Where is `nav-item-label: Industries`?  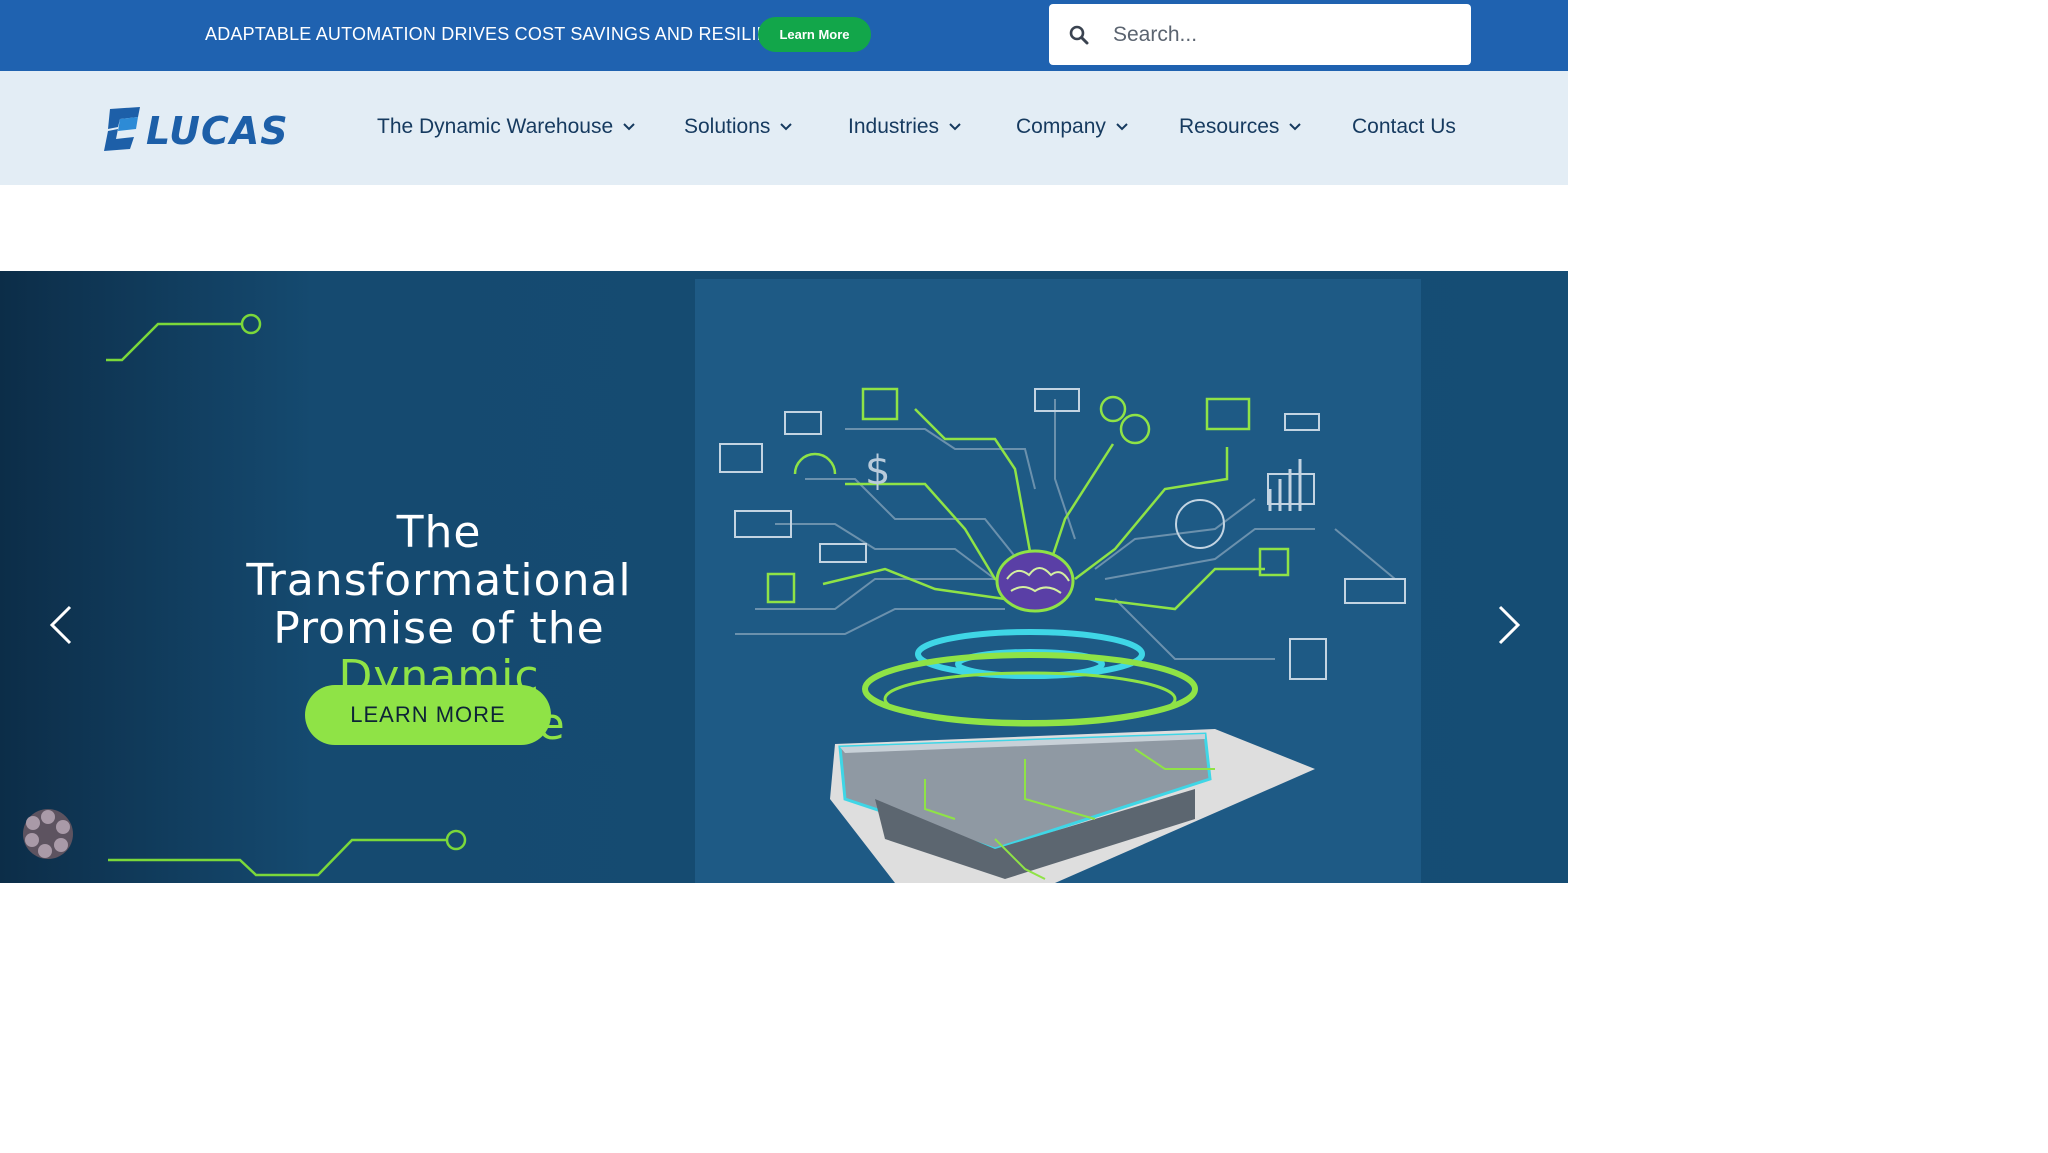
nav-item-label: Industries is located at coordinates (894, 126).